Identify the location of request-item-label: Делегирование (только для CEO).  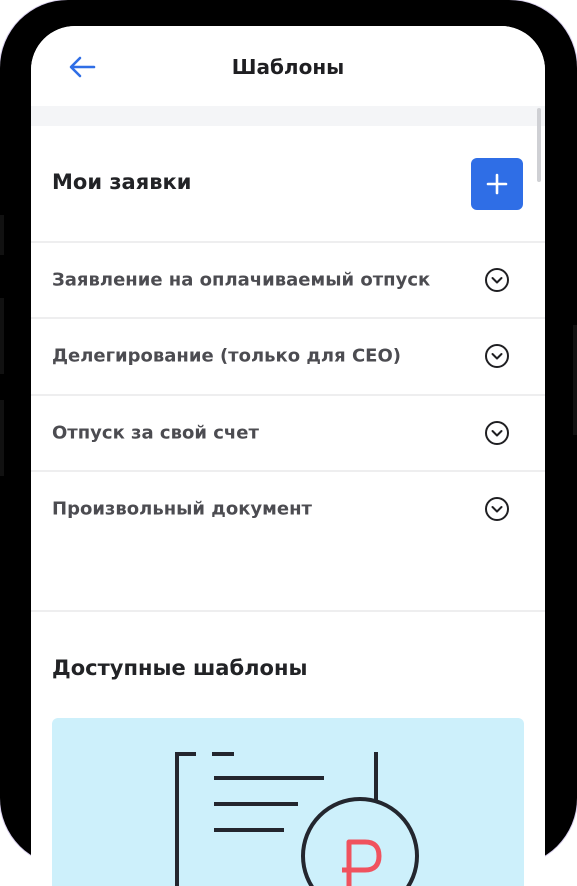
(226, 356).